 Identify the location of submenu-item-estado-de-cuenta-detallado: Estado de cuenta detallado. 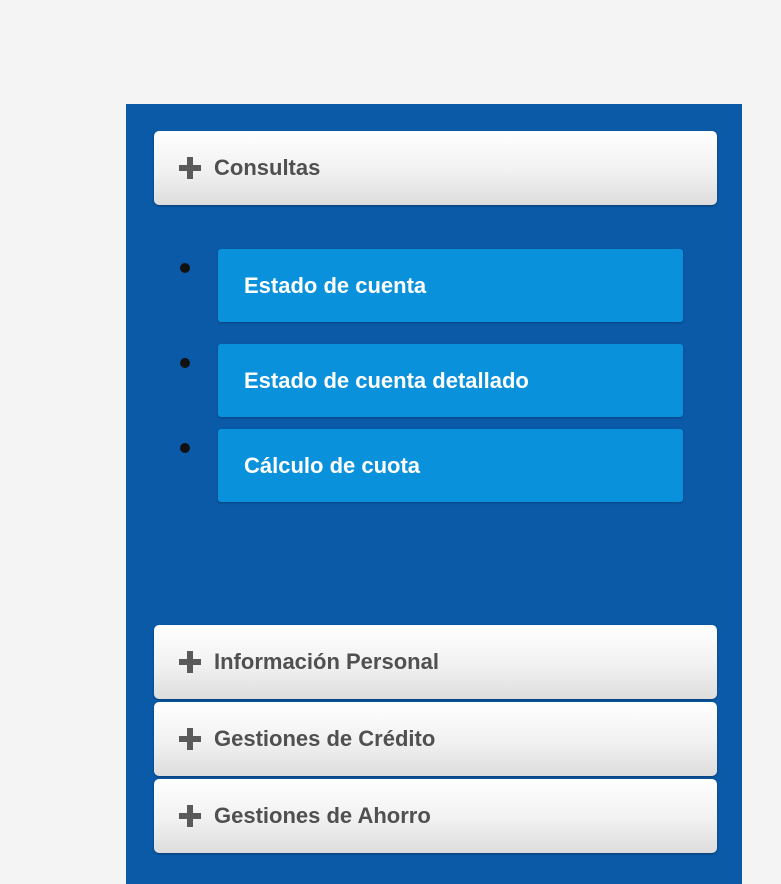
(434, 381).